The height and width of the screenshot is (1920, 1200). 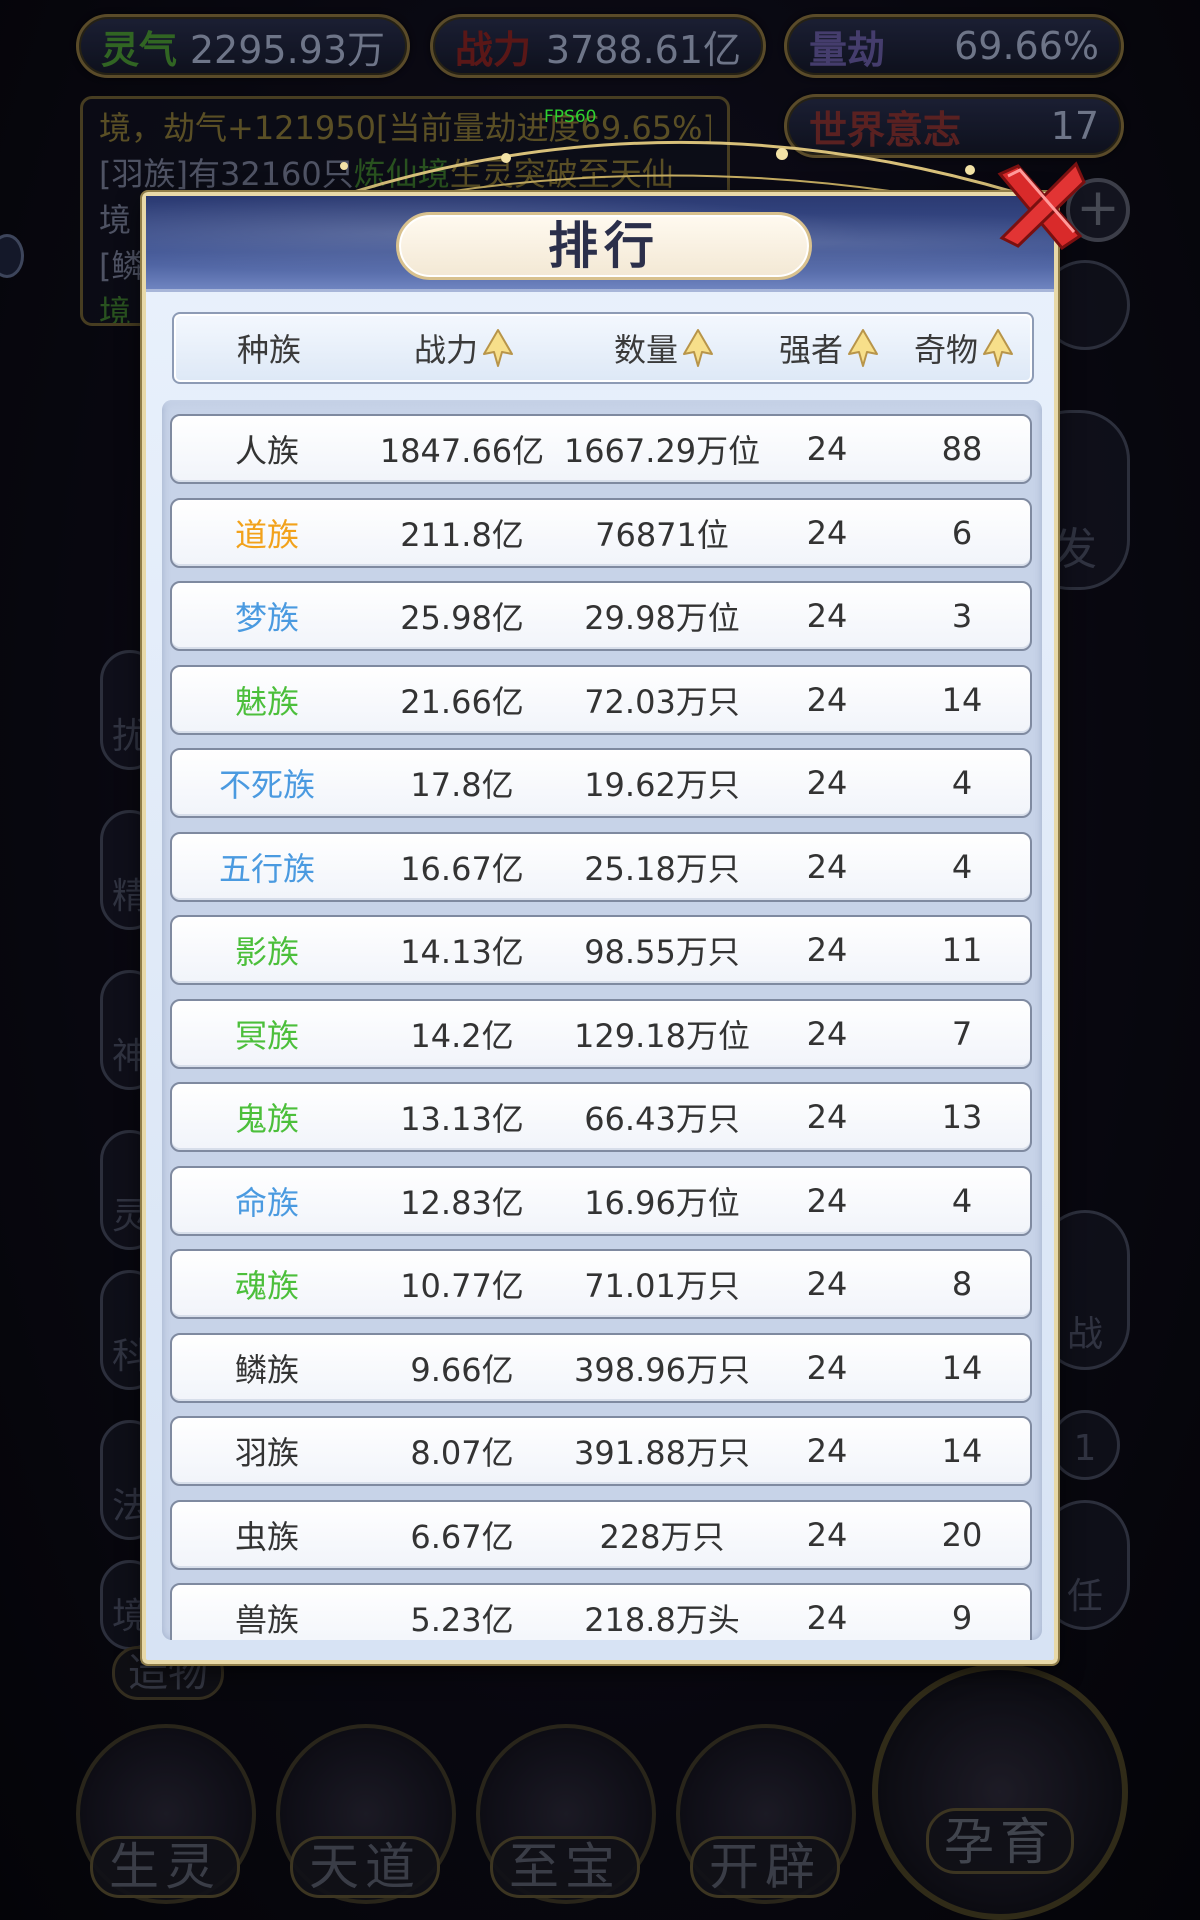 What do you see at coordinates (462, 1453) in the screenshot?
I see `power-value: 8.07亿` at bounding box center [462, 1453].